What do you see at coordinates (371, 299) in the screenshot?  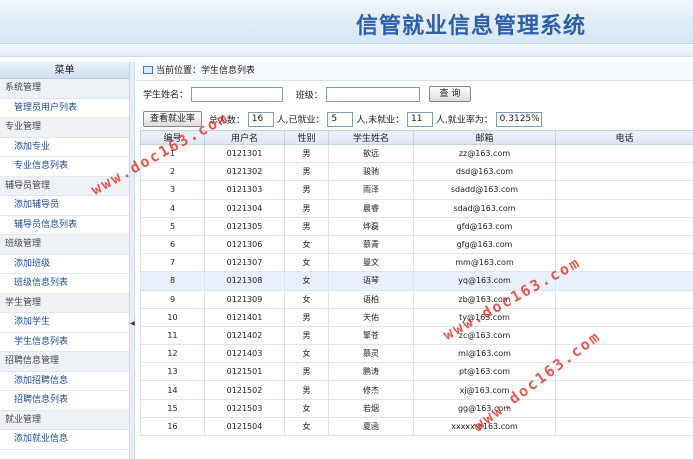 I see `table-cell: 语柏` at bounding box center [371, 299].